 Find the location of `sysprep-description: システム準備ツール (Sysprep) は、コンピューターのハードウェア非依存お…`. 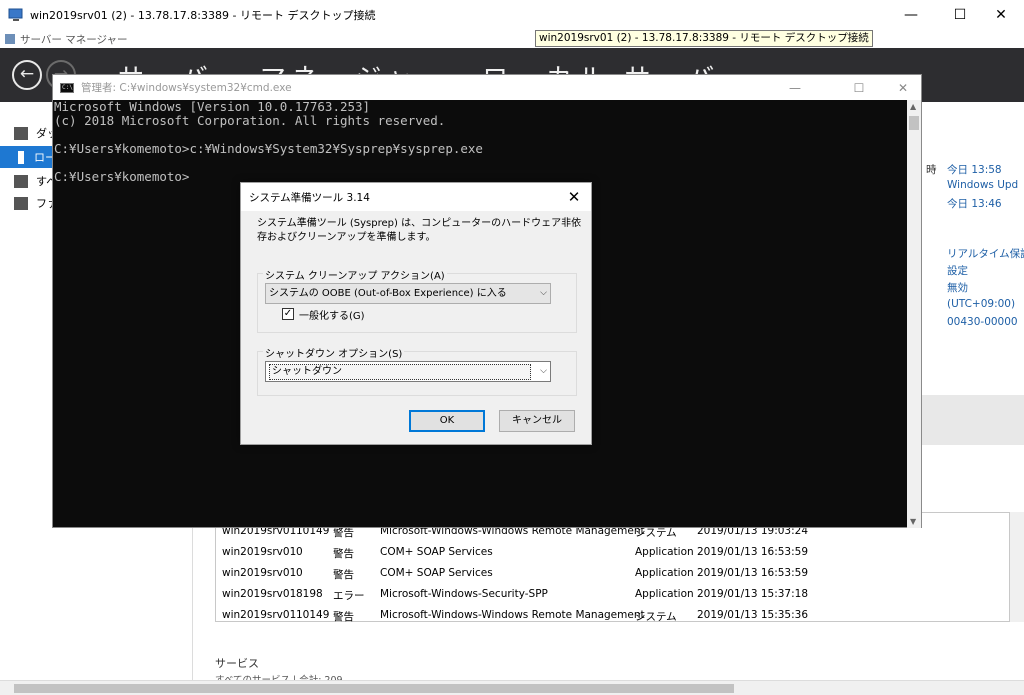

sysprep-description: システム準備ツール (Sysprep) は、コンピューターのハードウェア非依存お… is located at coordinates (419, 230).